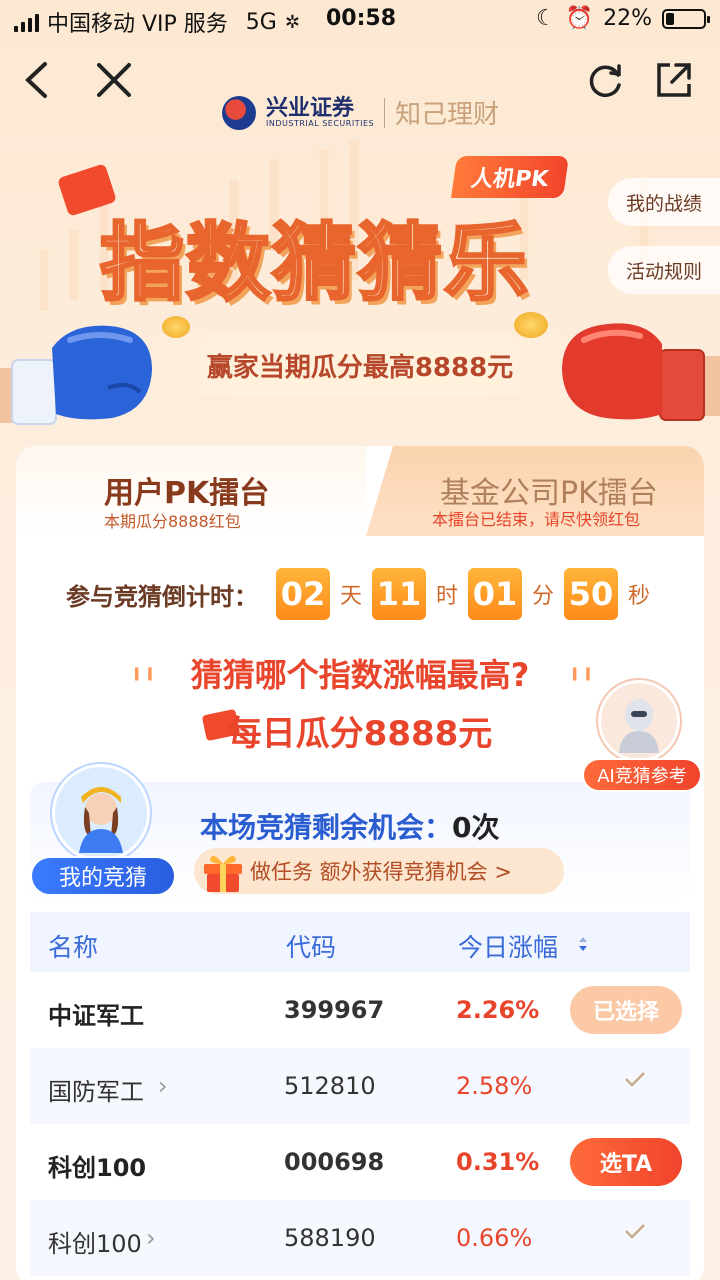 The height and width of the screenshot is (1280, 720). What do you see at coordinates (641, 372) in the screenshot?
I see `red-boxing-glove-icon` at bounding box center [641, 372].